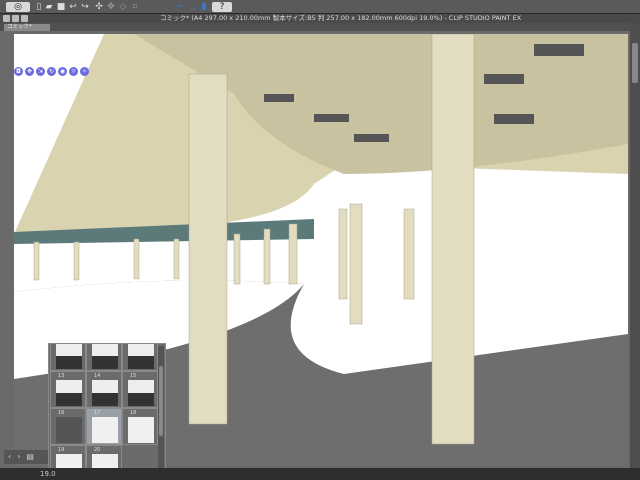 Image resolution: width=640 pixels, height=480 pixels. I want to click on page-number: 13, so click(61, 376).